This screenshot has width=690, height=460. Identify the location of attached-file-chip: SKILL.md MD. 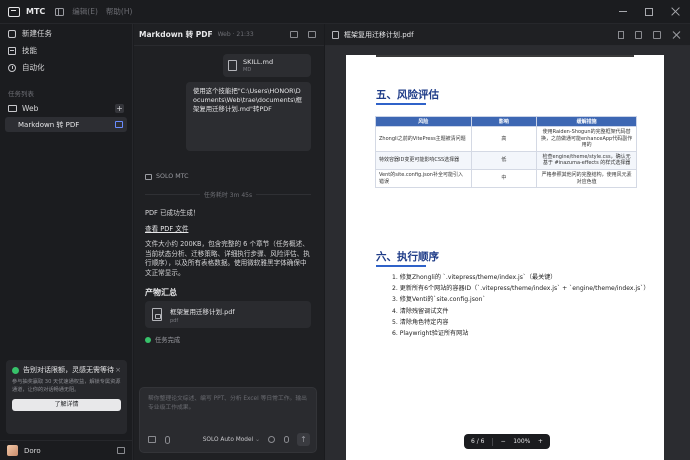
(267, 65).